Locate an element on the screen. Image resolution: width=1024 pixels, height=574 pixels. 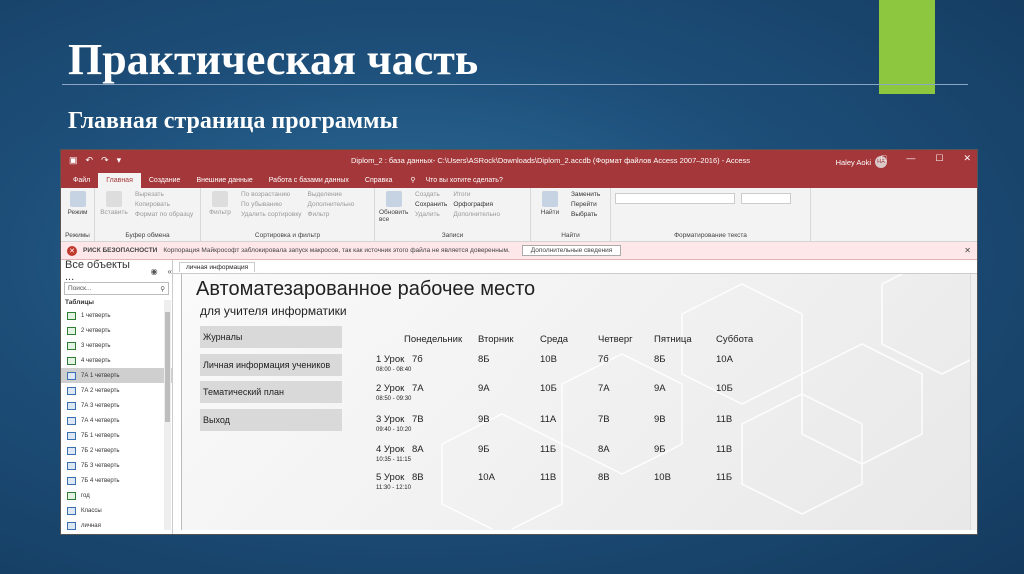
redo-icon: ↷ is located at coordinates (105, 160).